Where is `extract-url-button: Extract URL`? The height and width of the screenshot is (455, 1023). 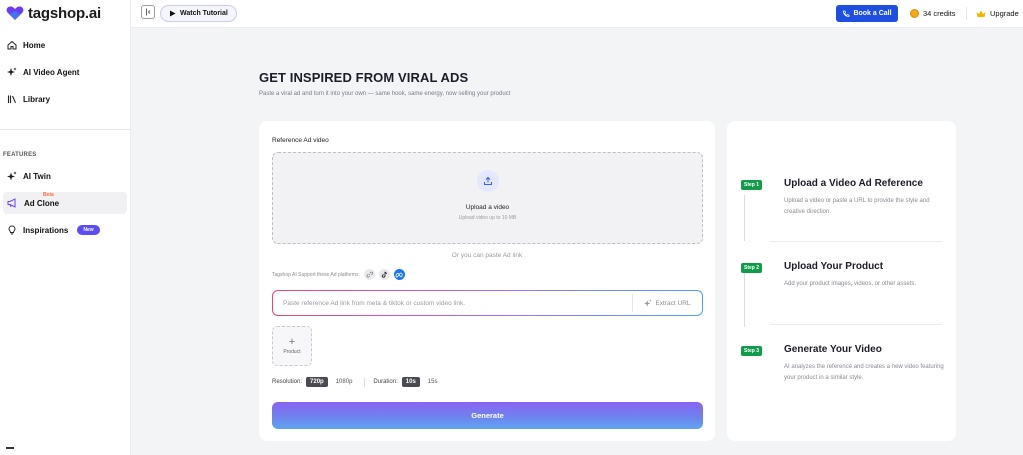 extract-url-button: Extract URL is located at coordinates (667, 303).